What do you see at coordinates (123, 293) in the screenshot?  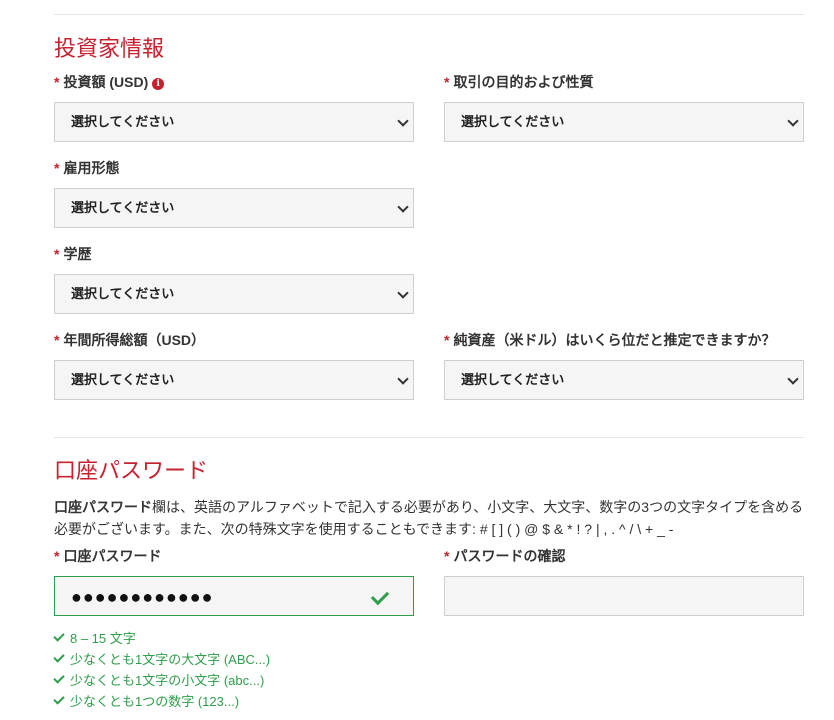 I see `education-value: 選択してください` at bounding box center [123, 293].